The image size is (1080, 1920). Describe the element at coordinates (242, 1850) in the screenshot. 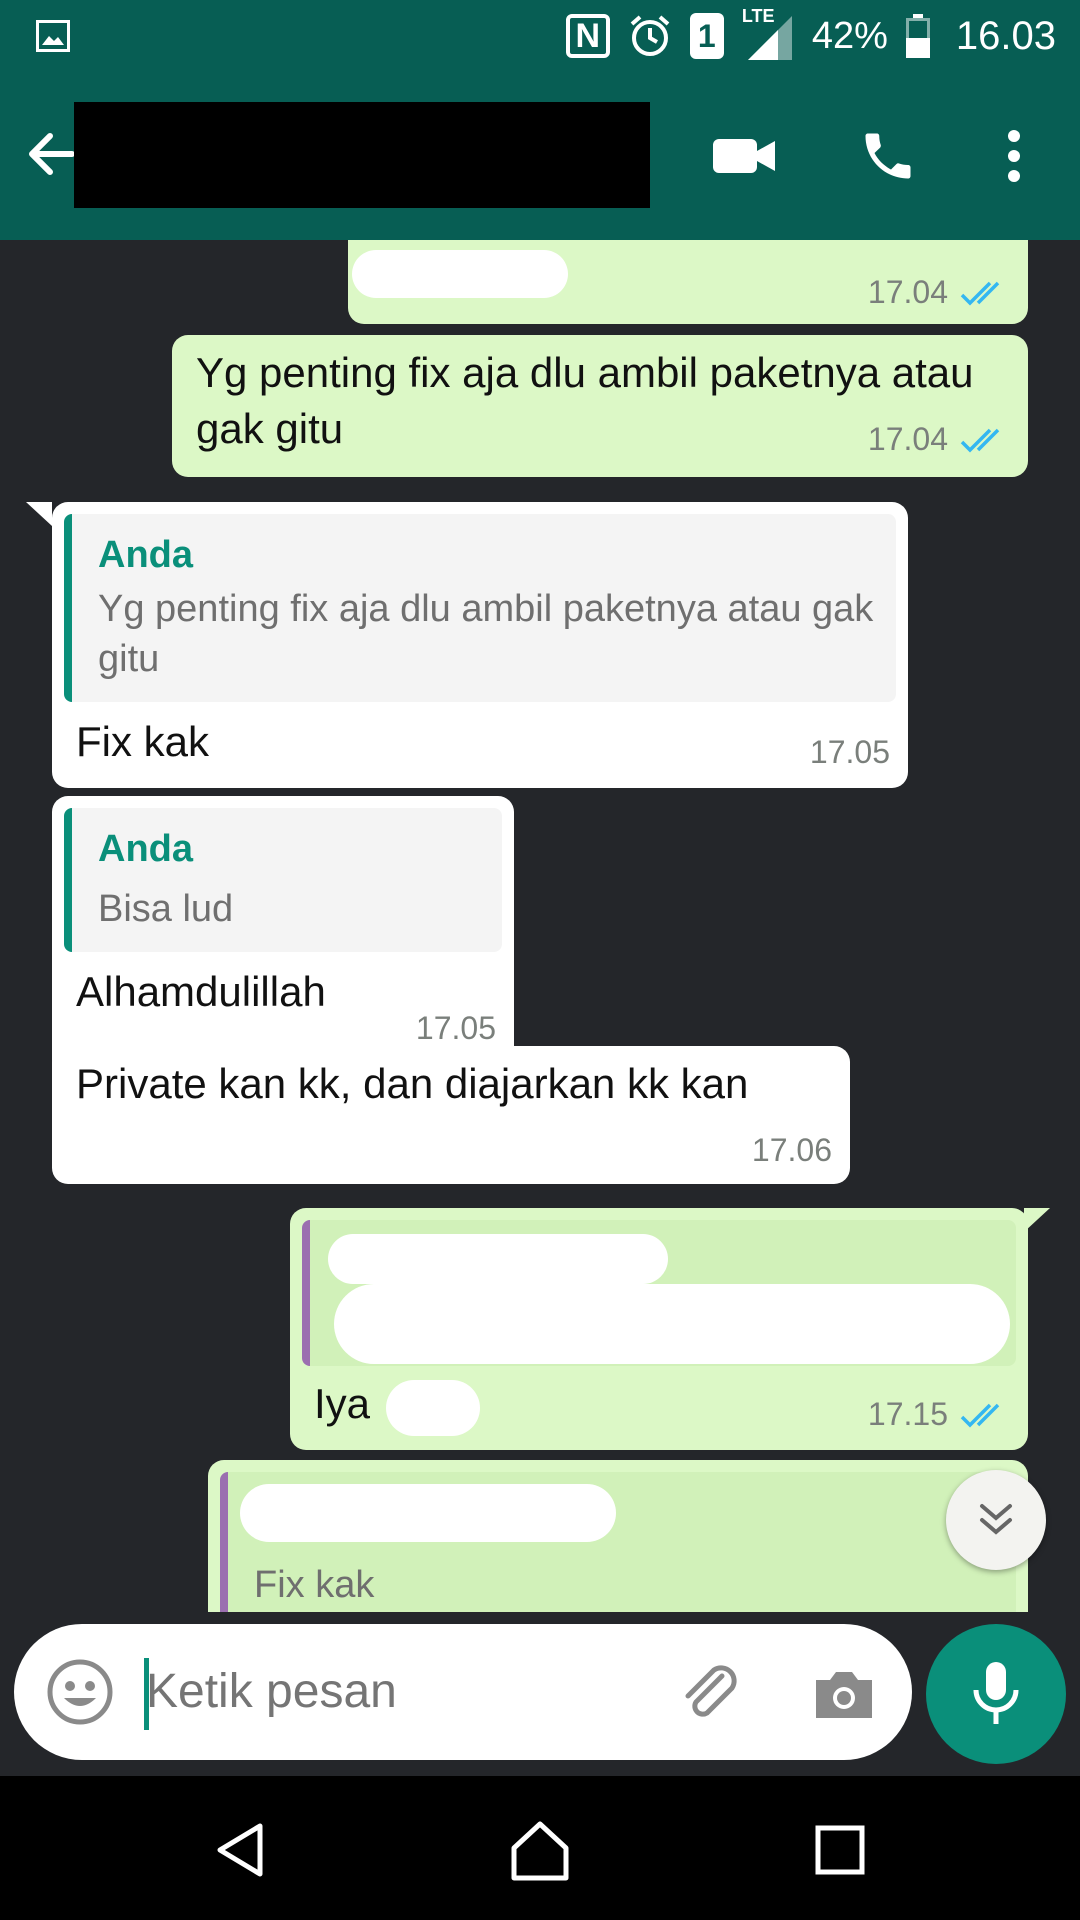

I see `nav-back-icon` at that location.